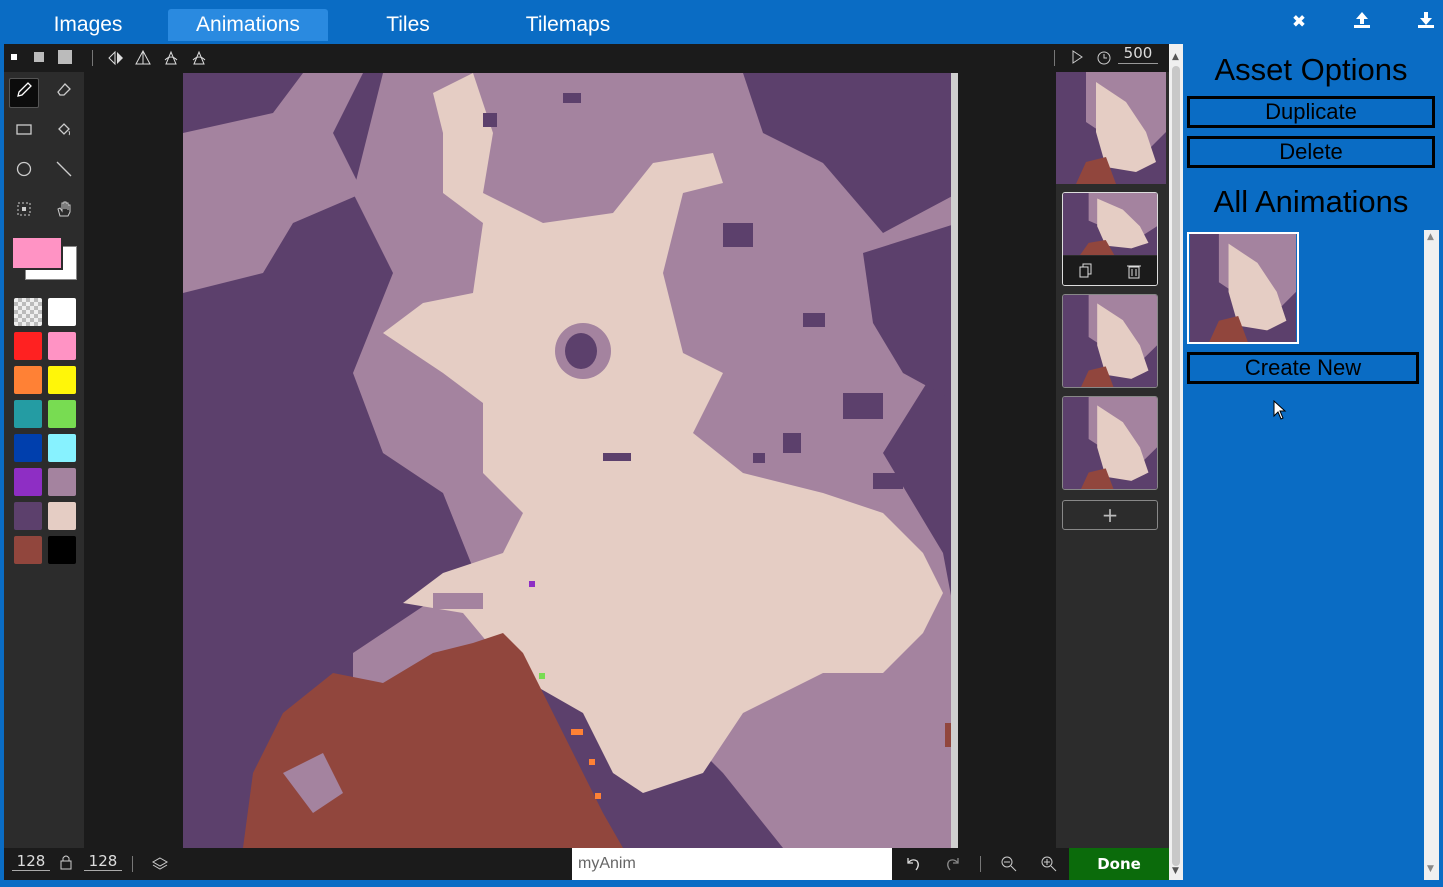 The height and width of the screenshot is (887, 1443). I want to click on pan-hand-icon, so click(64, 213).